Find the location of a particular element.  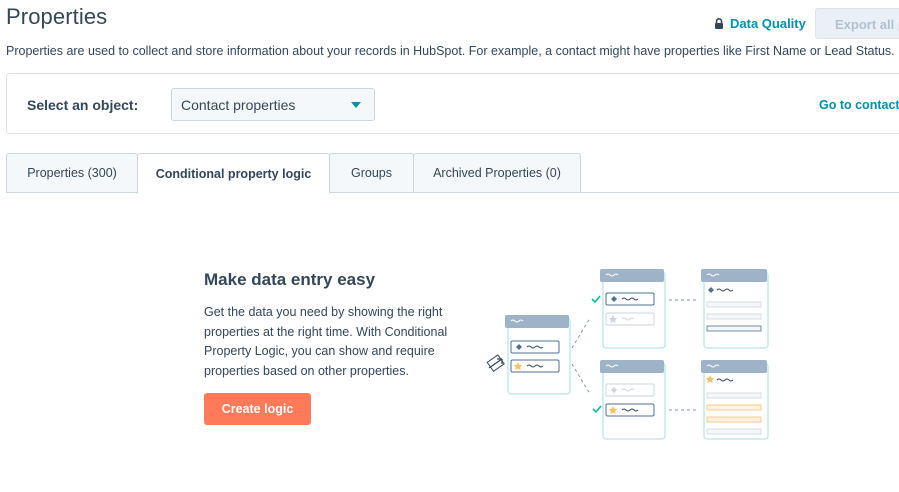

object-selector-label: Select an object: is located at coordinates (83, 105).